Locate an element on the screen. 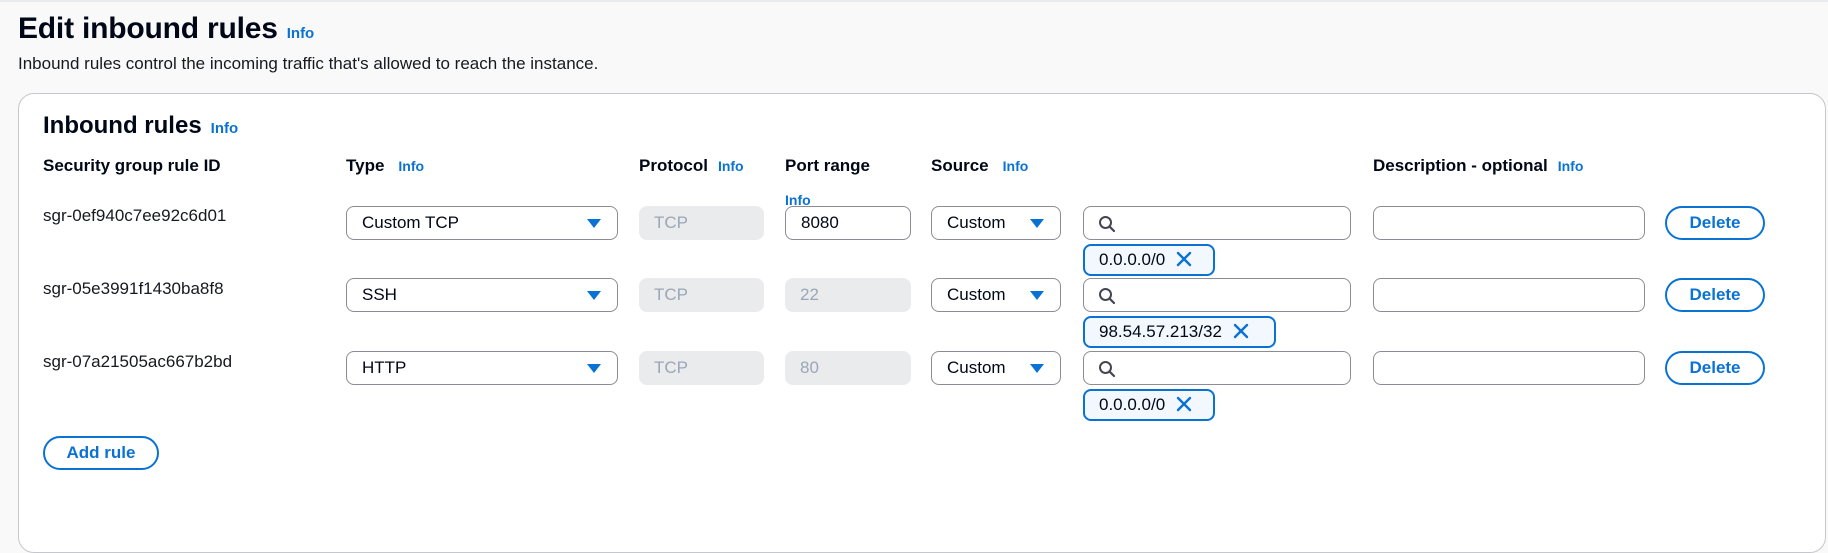  column-header-rule-id: Security group rule ID is located at coordinates (132, 165).